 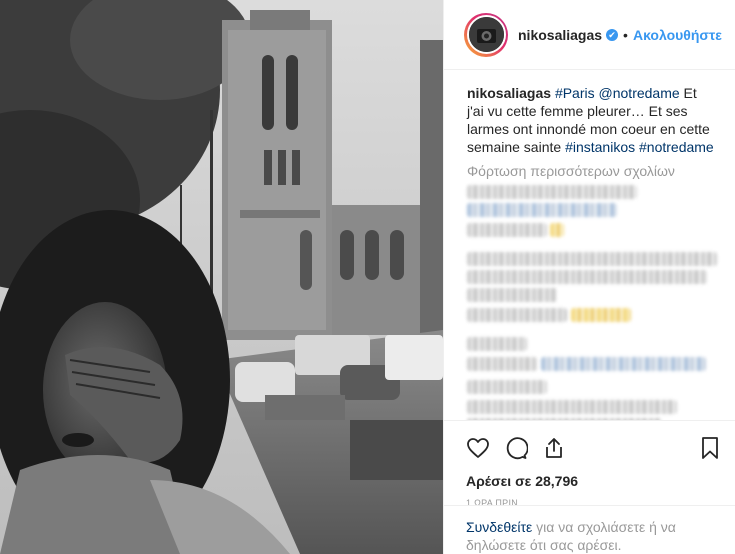 I want to click on camera-portrait-icon, so click(x=486, y=34).